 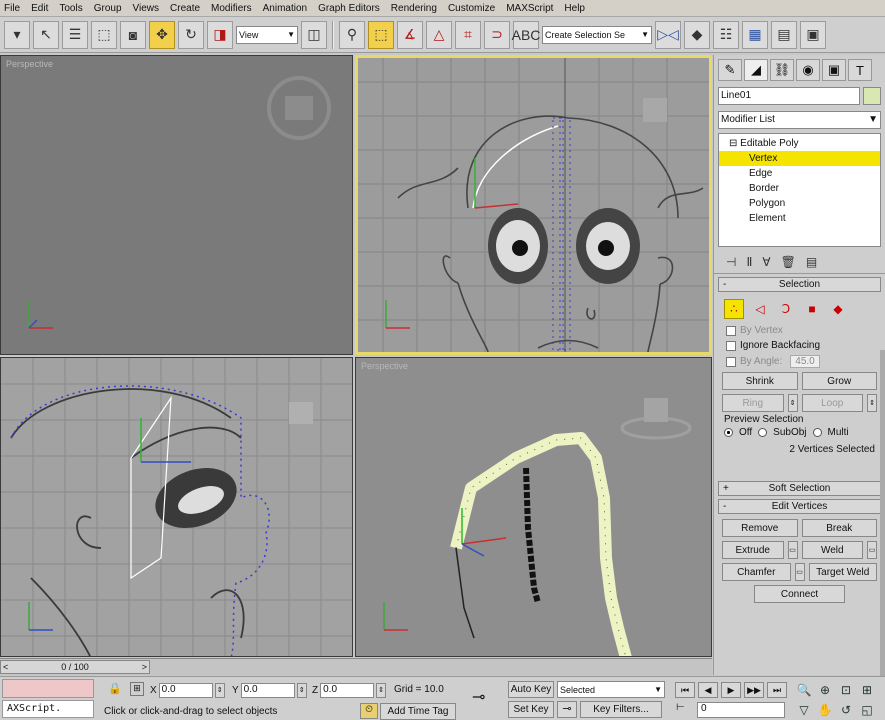 What do you see at coordinates (726, 34) in the screenshot?
I see `layer-manager-icon: ☷` at bounding box center [726, 34].